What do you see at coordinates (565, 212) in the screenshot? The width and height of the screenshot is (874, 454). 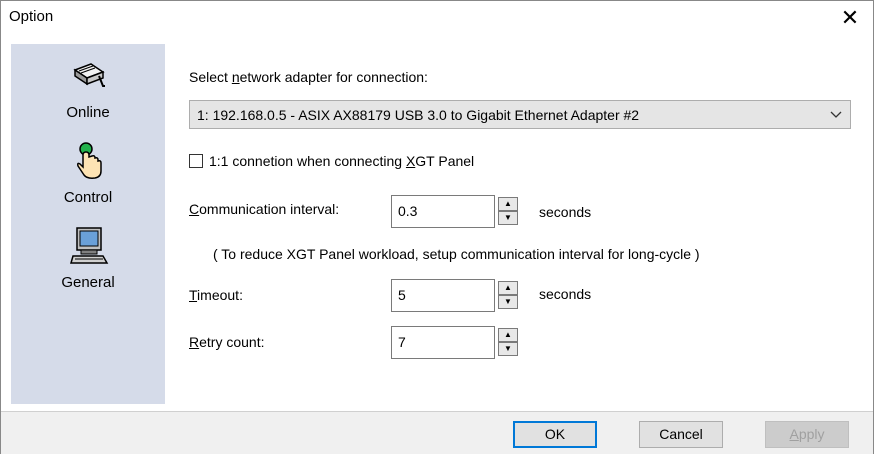 I see `interval-unit: seconds` at bounding box center [565, 212].